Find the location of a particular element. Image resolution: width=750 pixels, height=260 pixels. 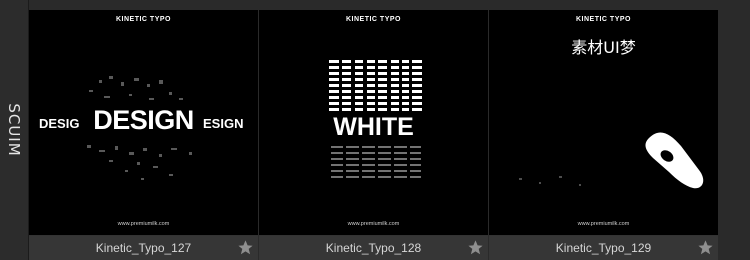

side-panel-tab: SCUIM is located at coordinates (14, 130).